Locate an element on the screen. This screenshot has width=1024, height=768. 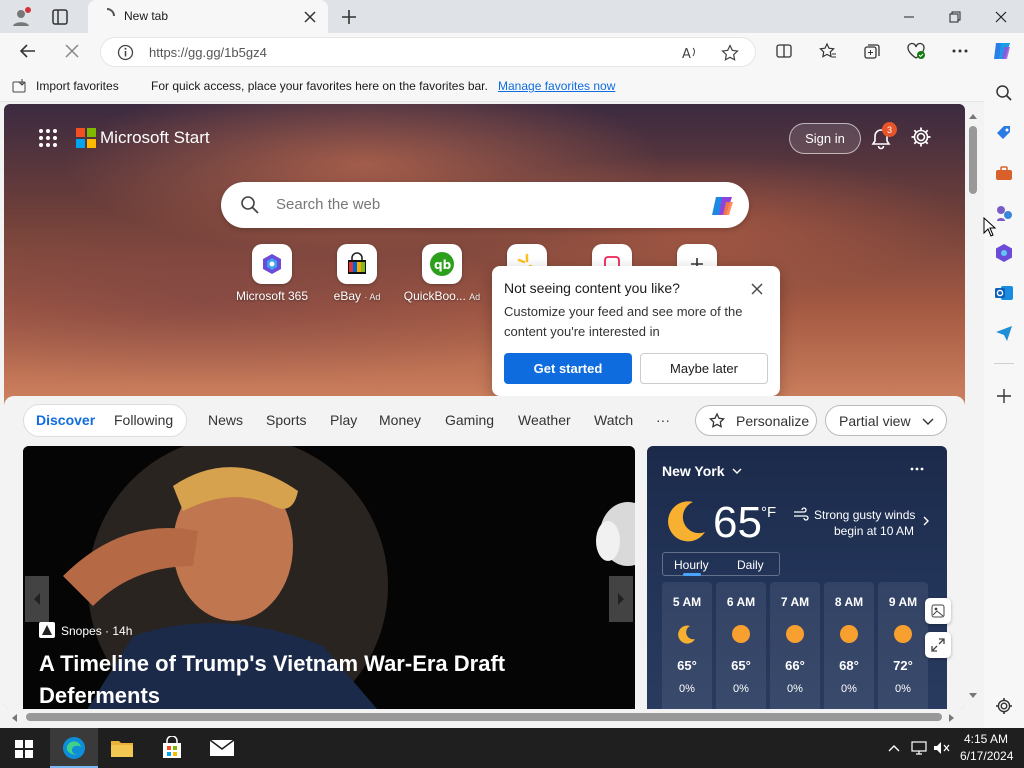
hour-forecast-7am: 7 AM 66° 0% is located at coordinates (795, 645).